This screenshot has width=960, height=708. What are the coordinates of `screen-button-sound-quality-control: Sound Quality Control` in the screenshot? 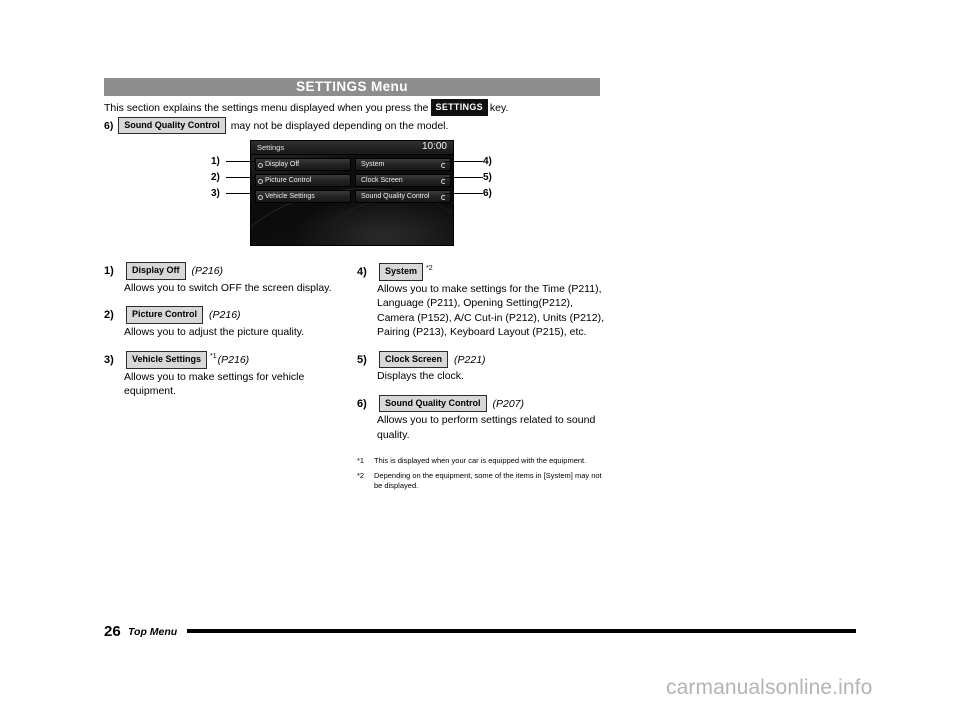 It's located at (403, 196).